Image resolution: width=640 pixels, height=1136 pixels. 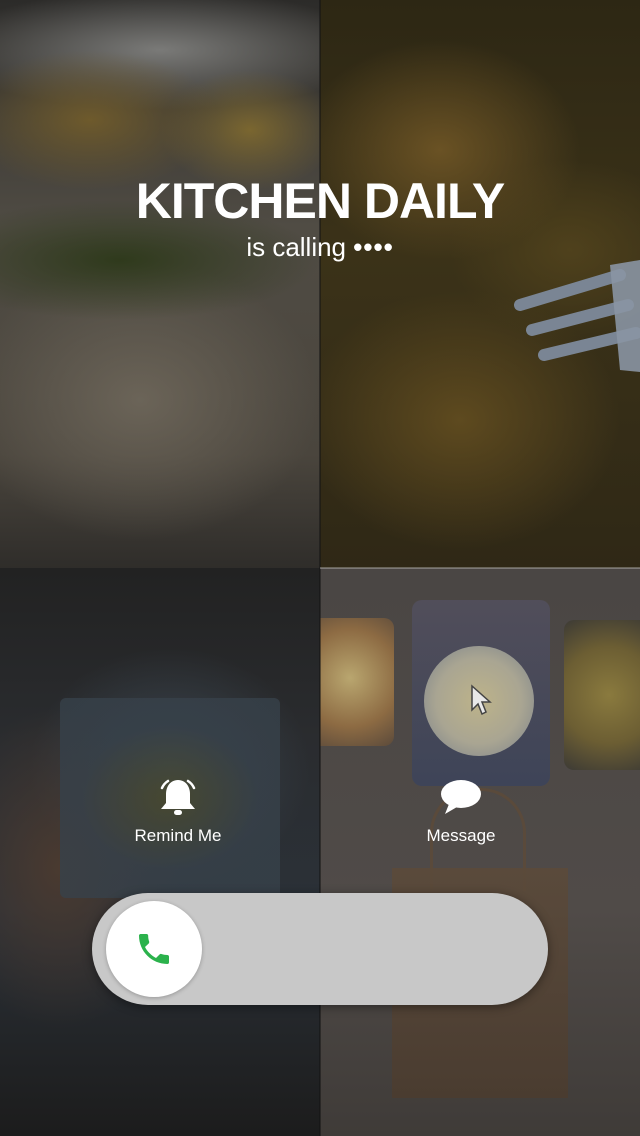 I want to click on answer-slider-knob, so click(x=154, y=949).